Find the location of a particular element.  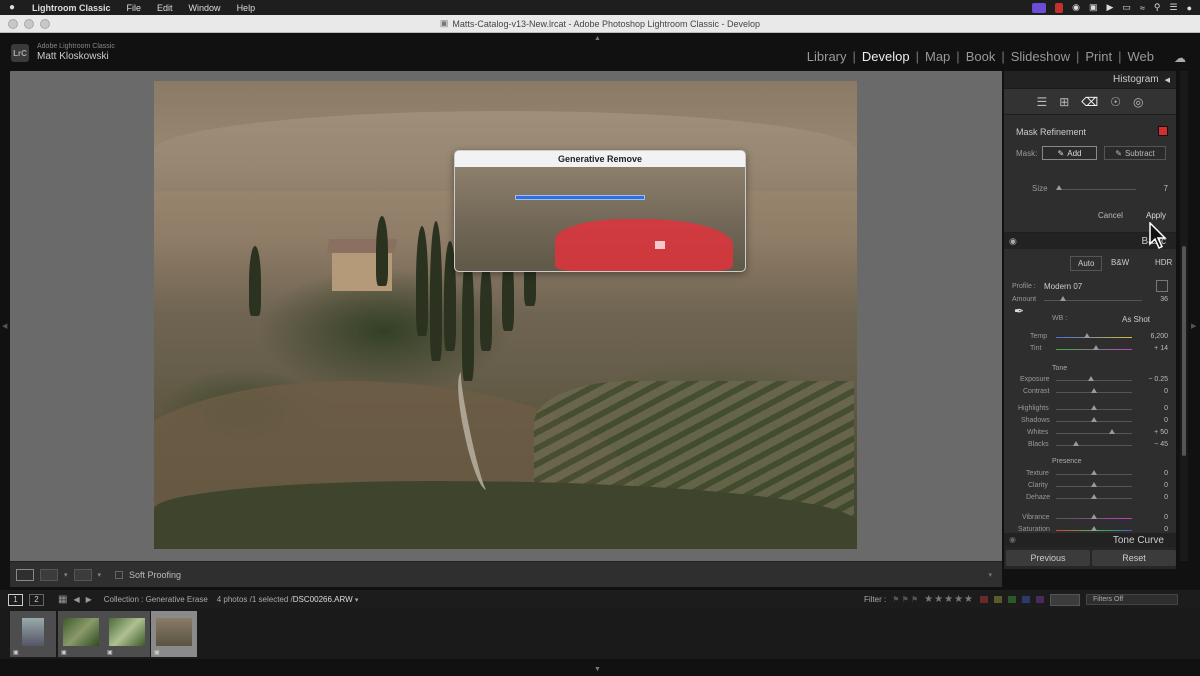

toolbar-menu-icon: ▾ is located at coordinates (990, 575).